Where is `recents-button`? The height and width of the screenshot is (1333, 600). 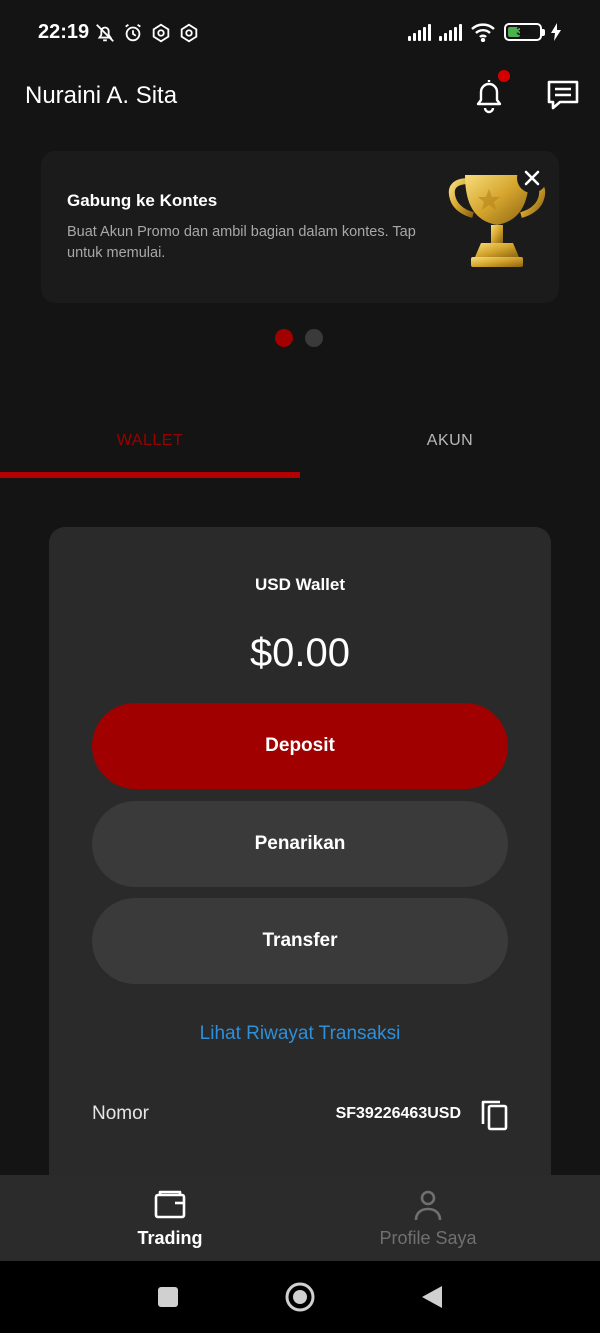 recents-button is located at coordinates (168, 1297).